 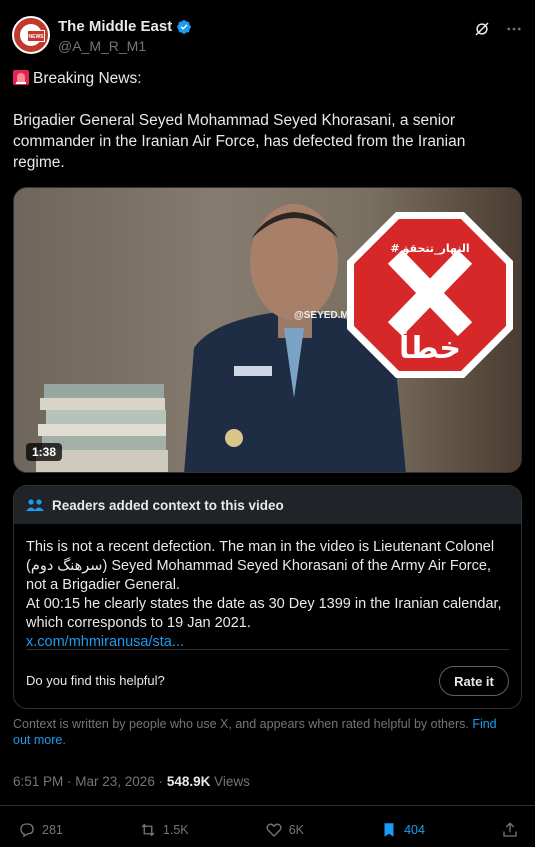 I want to click on grok-icon, so click(x=482, y=29).